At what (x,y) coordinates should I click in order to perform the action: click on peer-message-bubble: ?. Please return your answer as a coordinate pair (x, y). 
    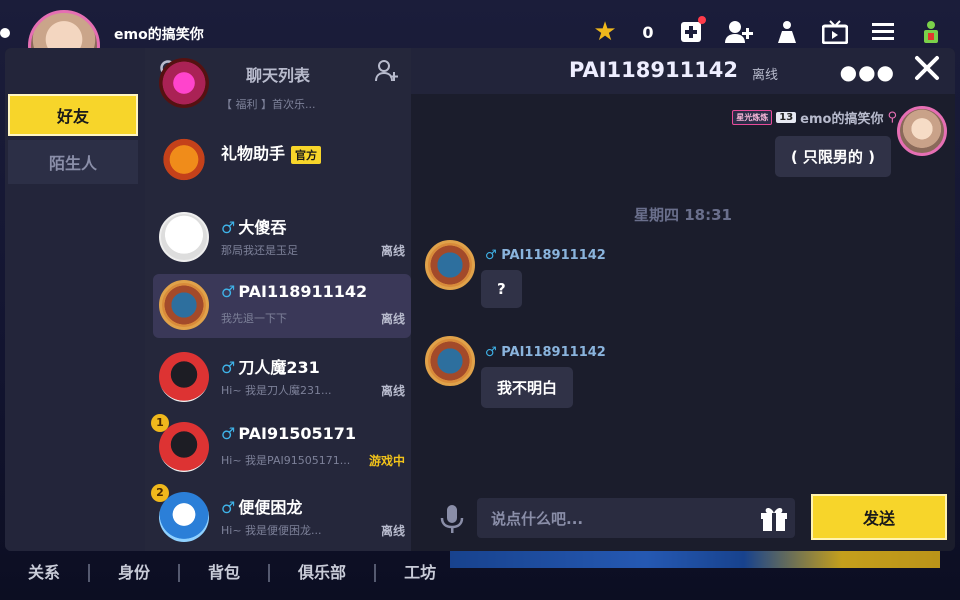
    Looking at the image, I should click on (501, 289).